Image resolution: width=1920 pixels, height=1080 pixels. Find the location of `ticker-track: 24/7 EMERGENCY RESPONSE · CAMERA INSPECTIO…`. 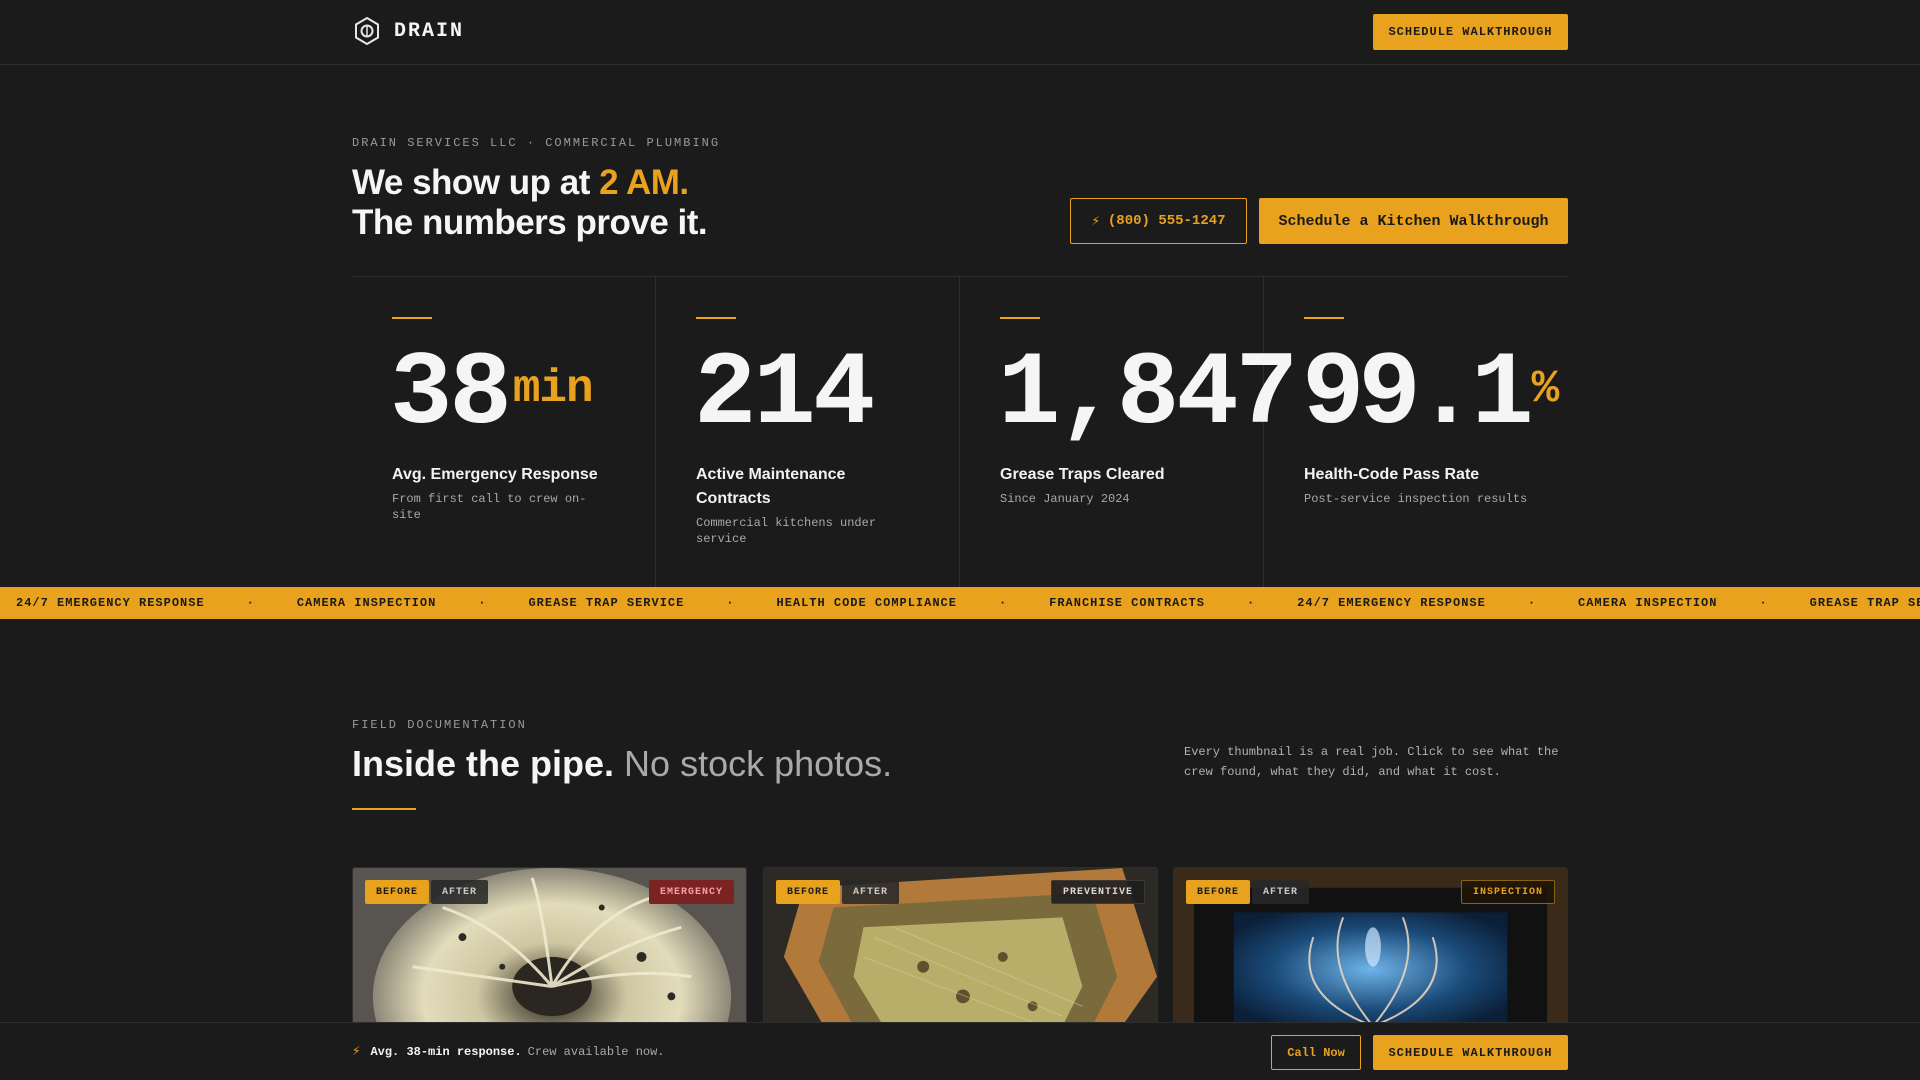

ticker-track: 24/7 EMERGENCY RESPONSE · CAMERA INSPECTIO… is located at coordinates (968, 603).